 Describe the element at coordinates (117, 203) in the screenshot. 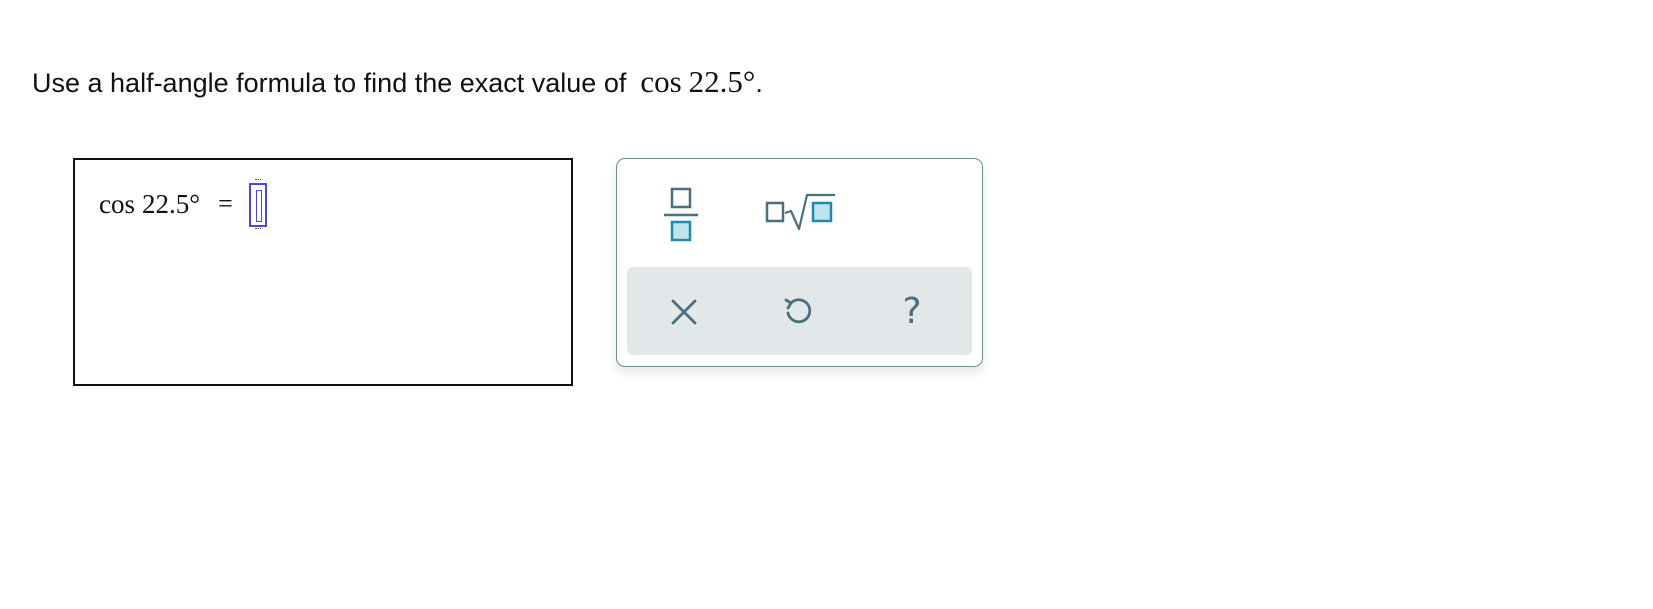

I see `answer-math-fn: cos` at that location.